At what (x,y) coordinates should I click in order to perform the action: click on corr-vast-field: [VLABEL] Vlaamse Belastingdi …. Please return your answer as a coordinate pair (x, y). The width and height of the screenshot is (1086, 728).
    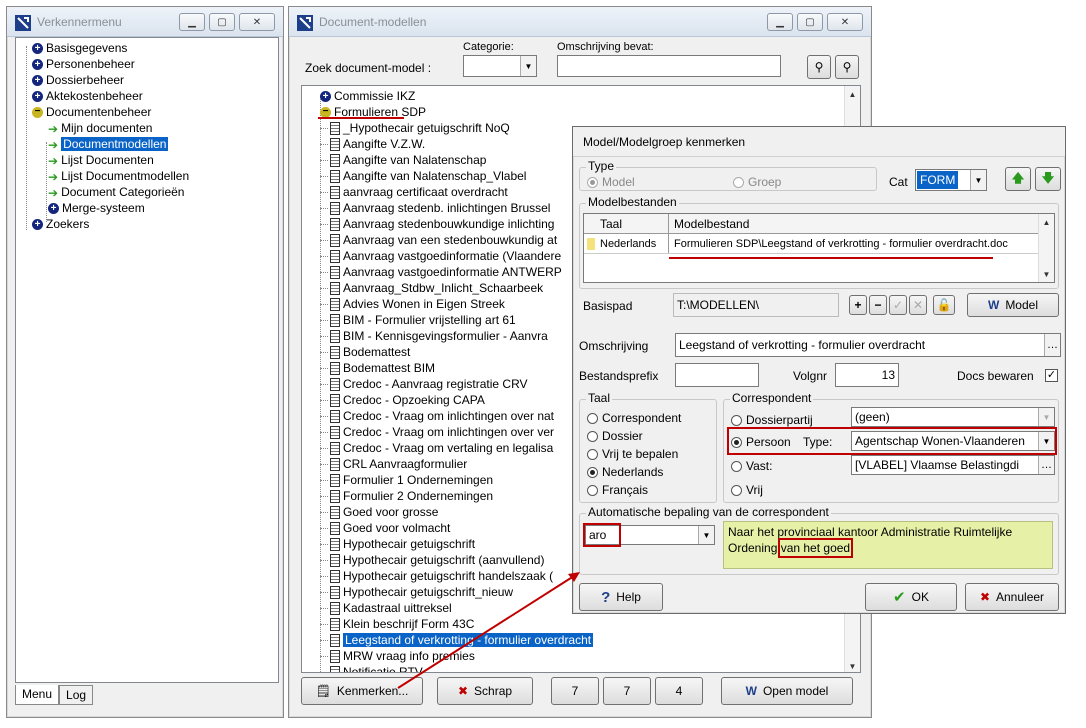
    Looking at the image, I should click on (953, 465).